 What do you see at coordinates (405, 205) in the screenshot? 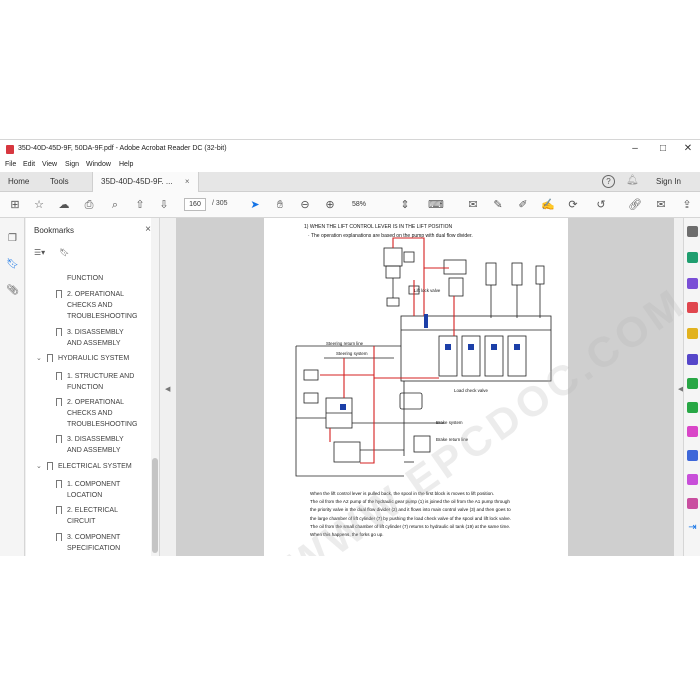
I see `fit-page-icon: ⇕` at bounding box center [405, 205].